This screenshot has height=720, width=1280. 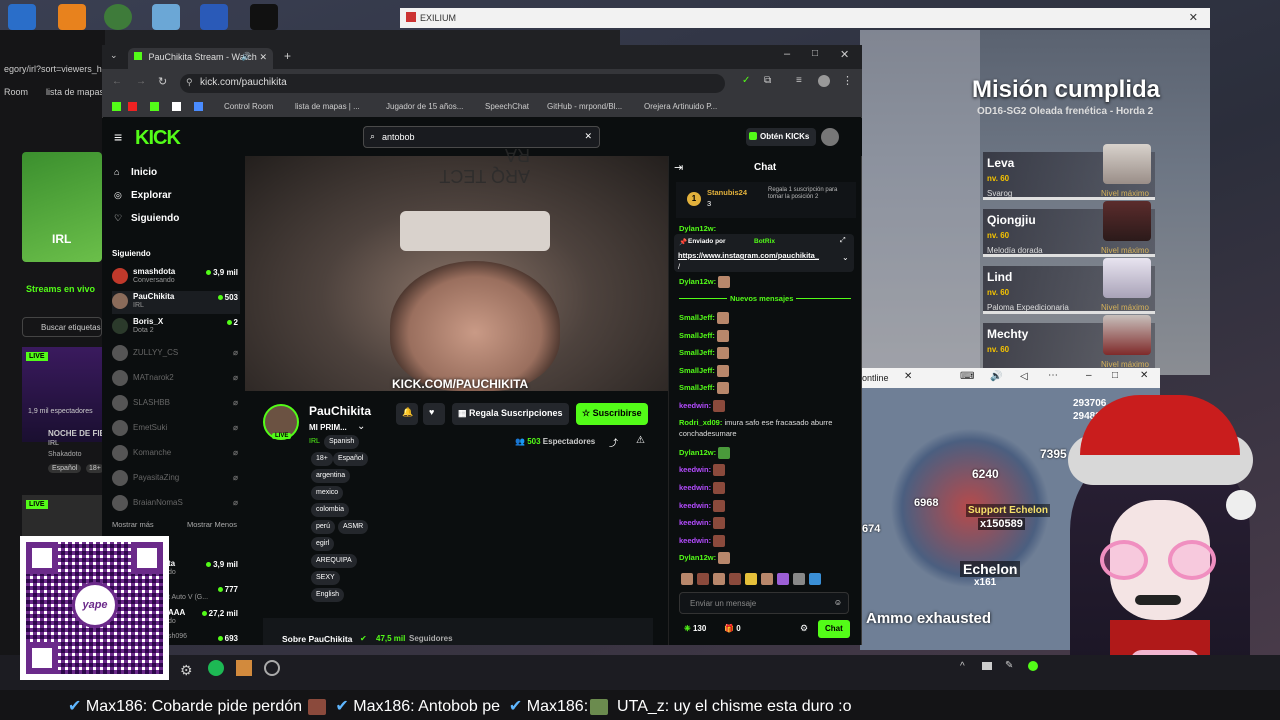 I want to click on tag: 18+, so click(x=322, y=459).